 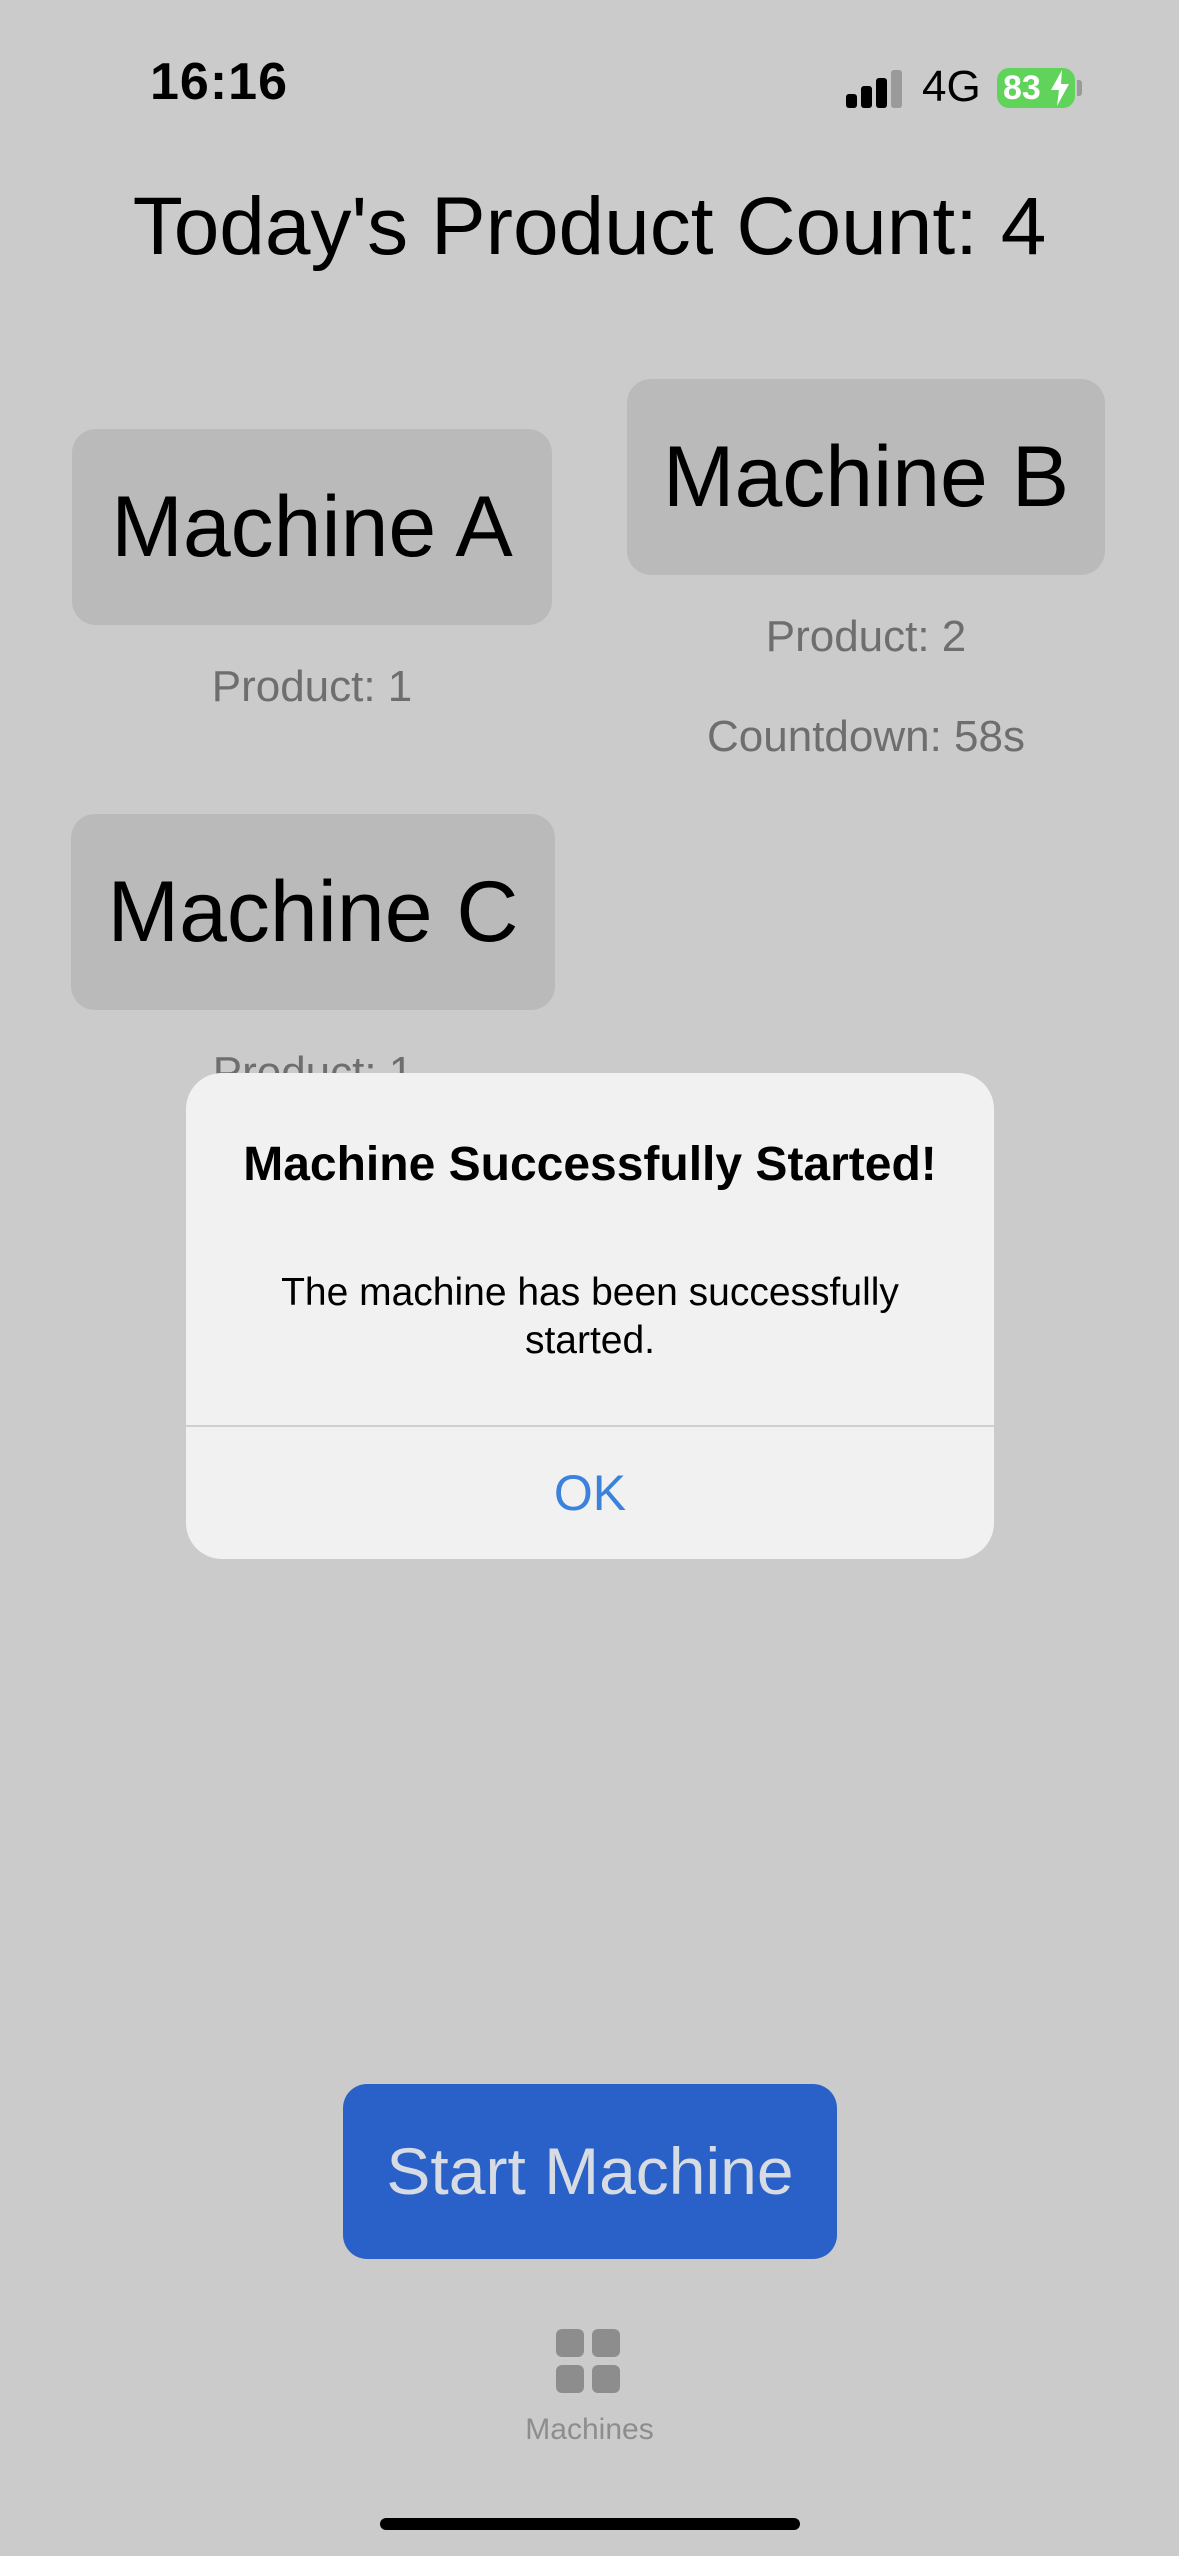 I want to click on status-time: 16:16, so click(x=219, y=82).